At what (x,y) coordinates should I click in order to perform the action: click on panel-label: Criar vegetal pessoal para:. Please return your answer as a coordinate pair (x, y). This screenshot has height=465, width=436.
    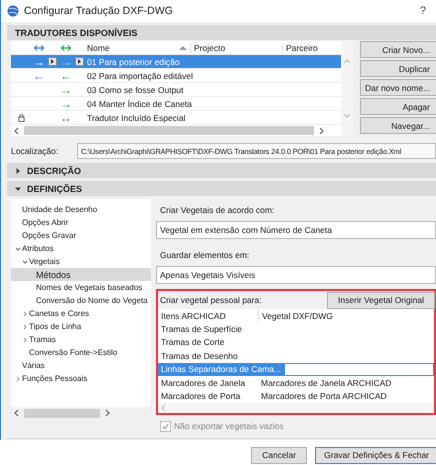
    Looking at the image, I should click on (211, 300).